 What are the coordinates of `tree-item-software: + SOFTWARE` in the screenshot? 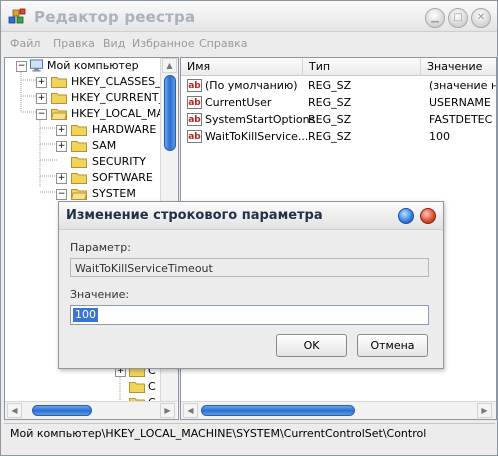 It's located at (85, 178).